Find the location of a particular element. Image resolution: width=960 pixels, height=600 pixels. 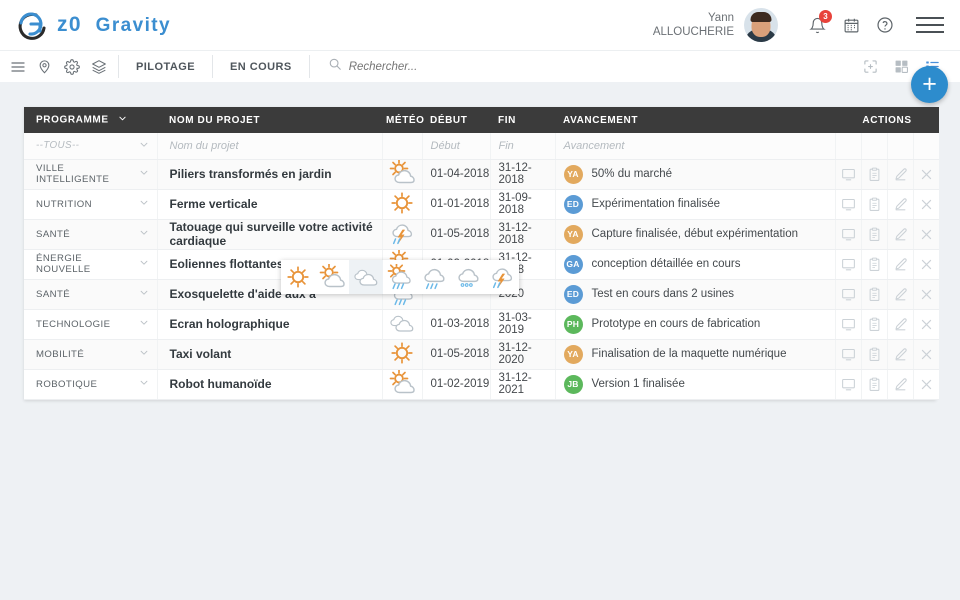

weather-option-sun-cloud-rain-icon is located at coordinates (400, 277).